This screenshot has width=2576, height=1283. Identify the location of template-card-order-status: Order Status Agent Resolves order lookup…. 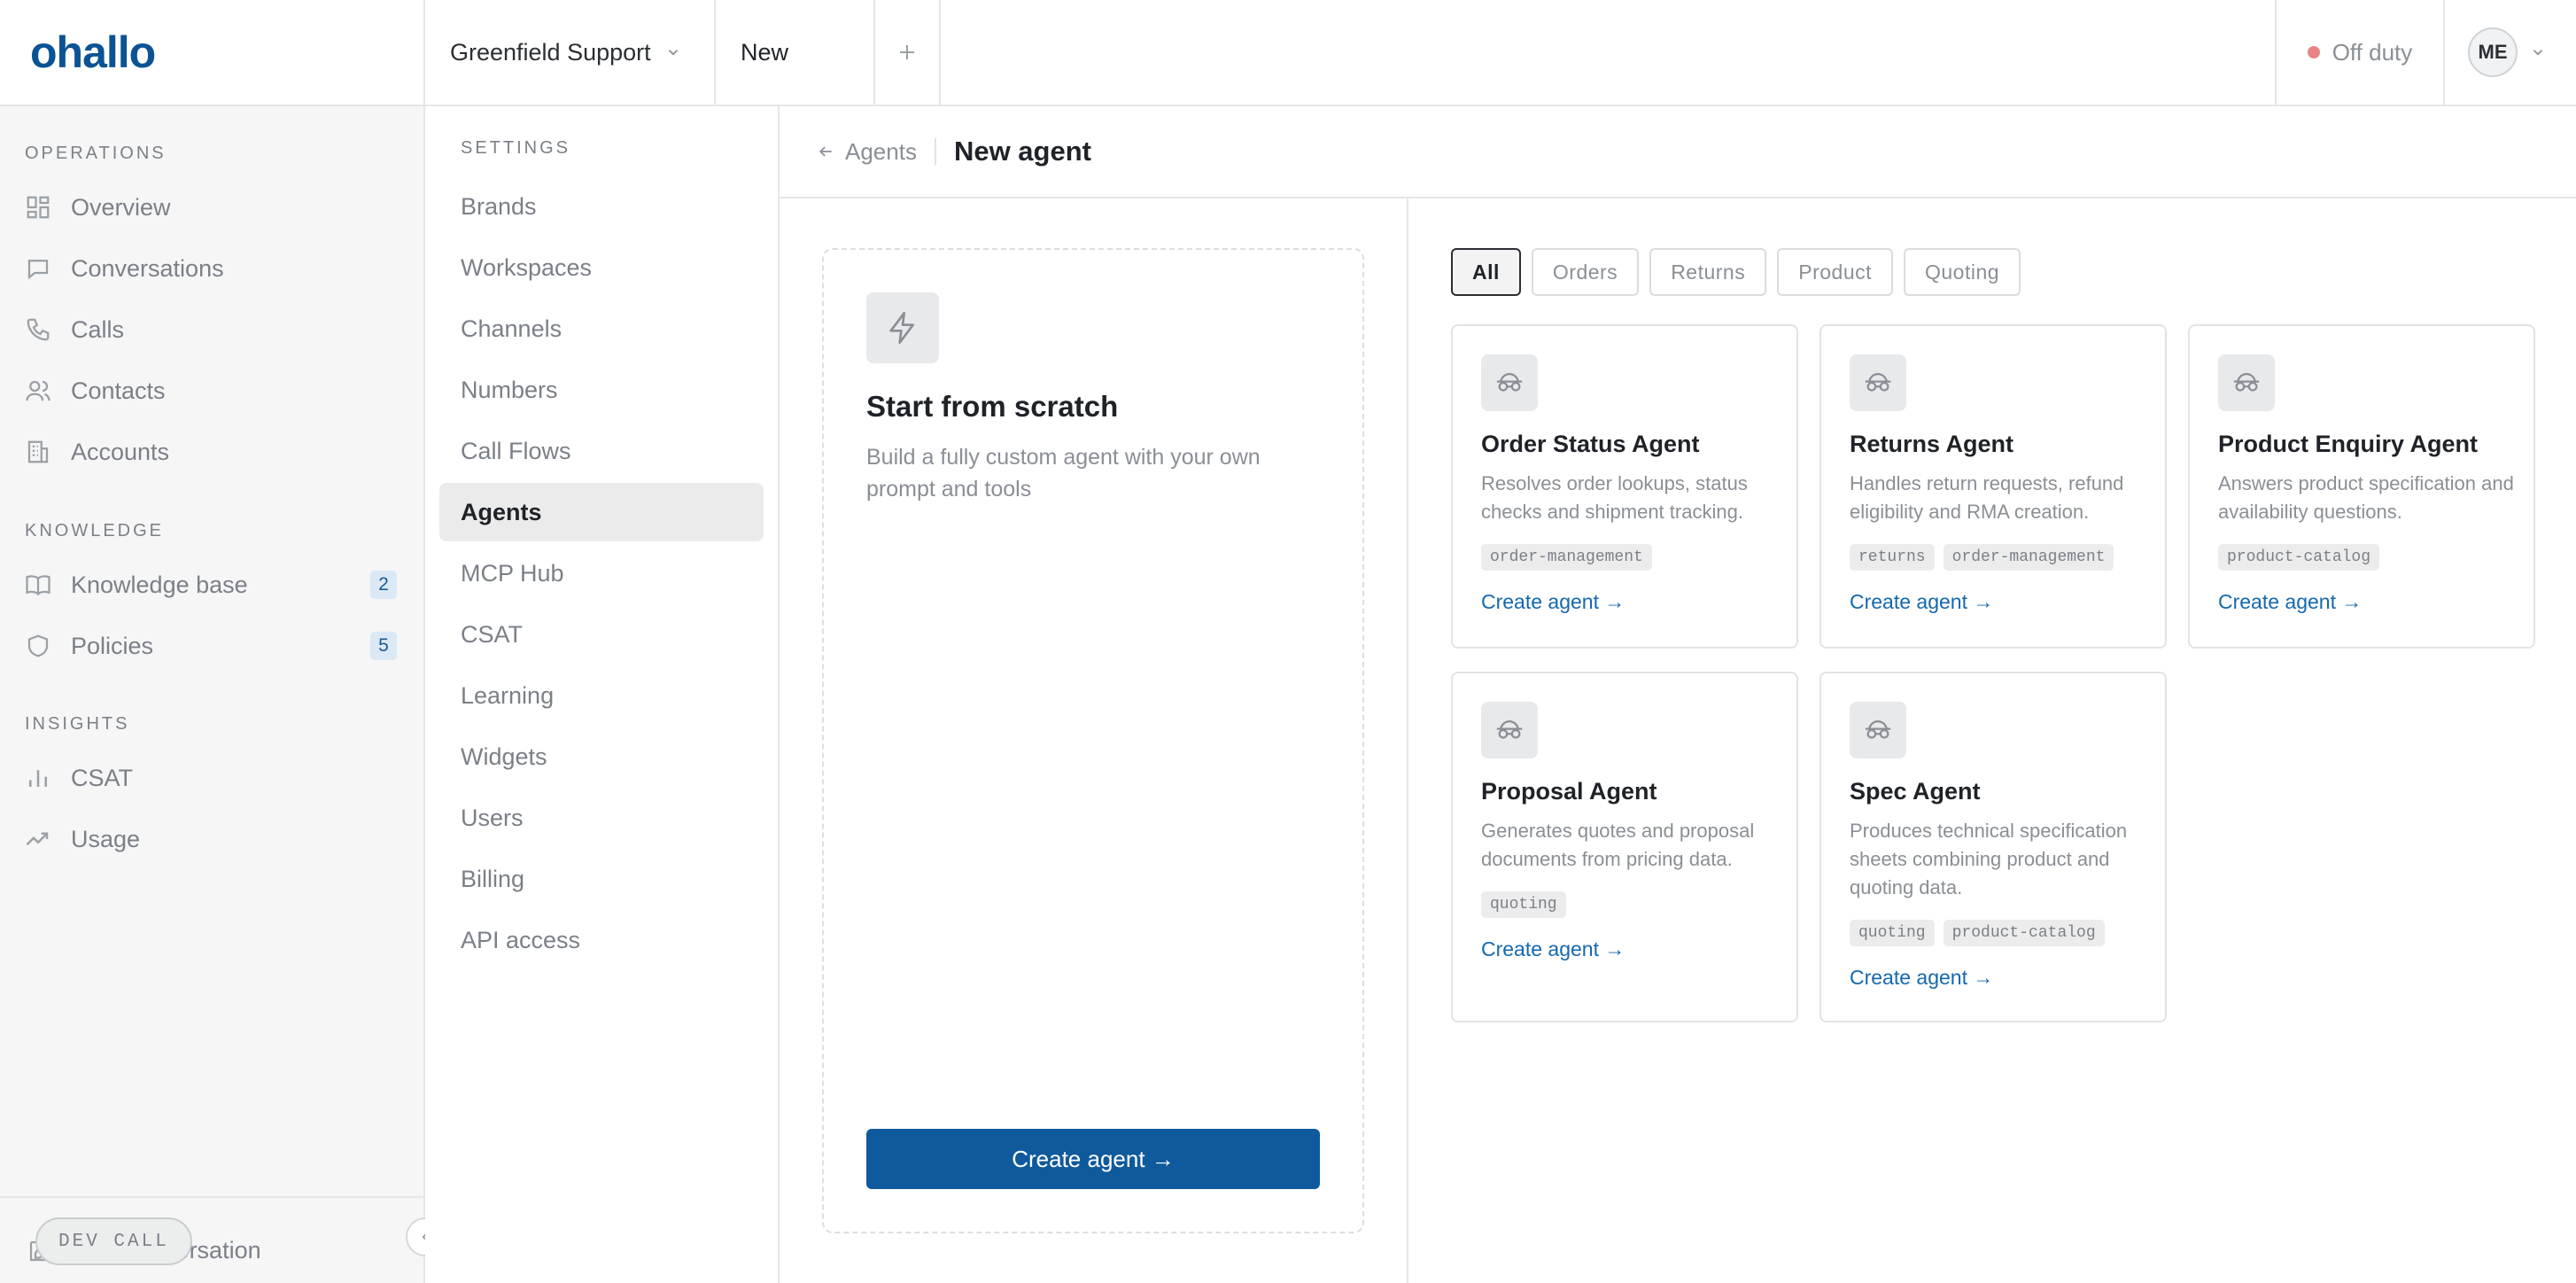
(1624, 487).